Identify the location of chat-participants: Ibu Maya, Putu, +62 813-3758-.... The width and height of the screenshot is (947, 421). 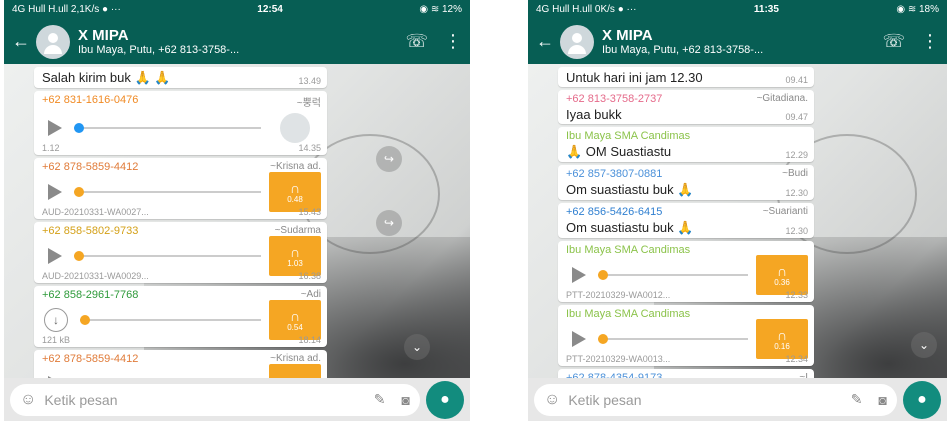
(159, 50).